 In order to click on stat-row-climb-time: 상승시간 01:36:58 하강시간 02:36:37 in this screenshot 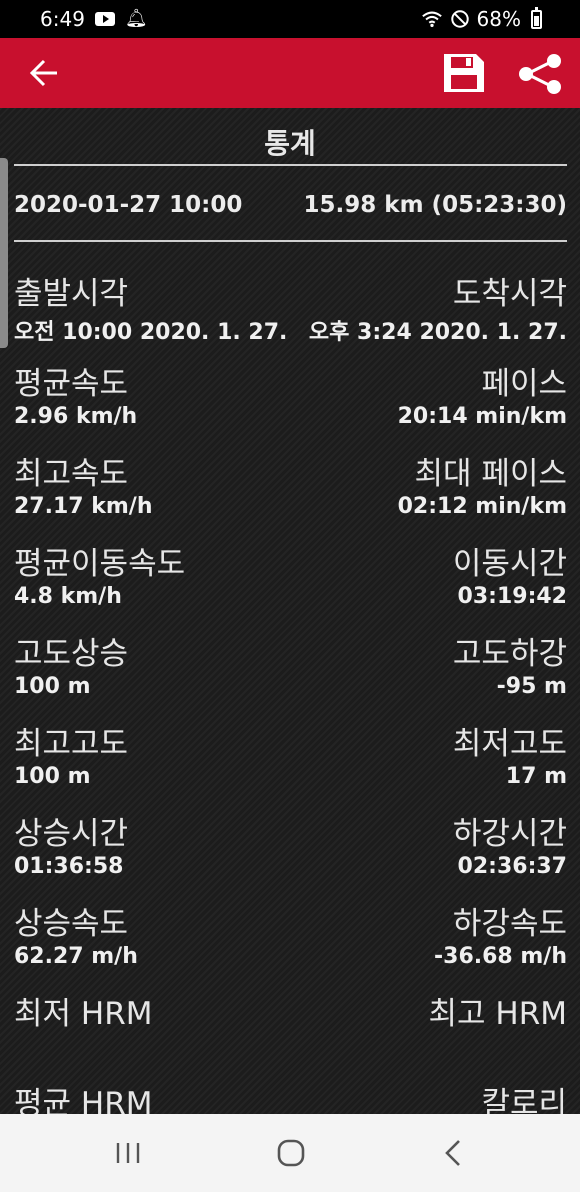, I will do `click(290, 853)`.